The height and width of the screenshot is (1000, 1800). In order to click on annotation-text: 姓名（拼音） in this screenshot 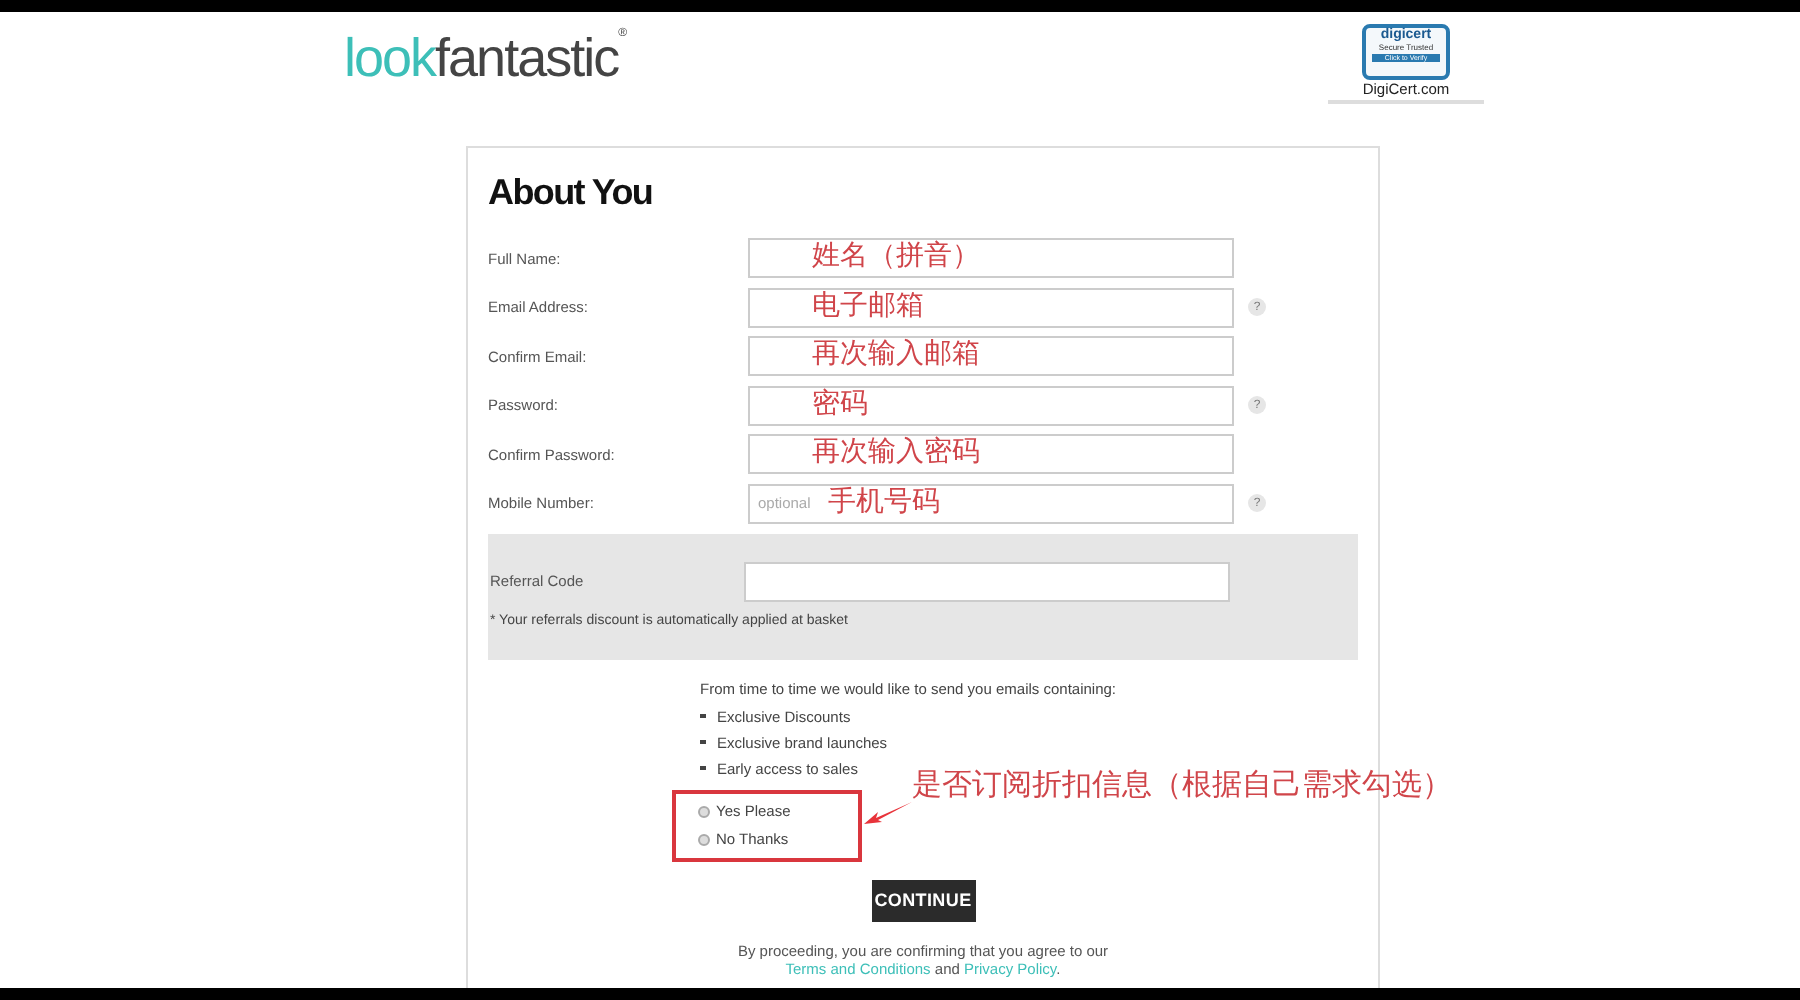, I will do `click(896, 256)`.